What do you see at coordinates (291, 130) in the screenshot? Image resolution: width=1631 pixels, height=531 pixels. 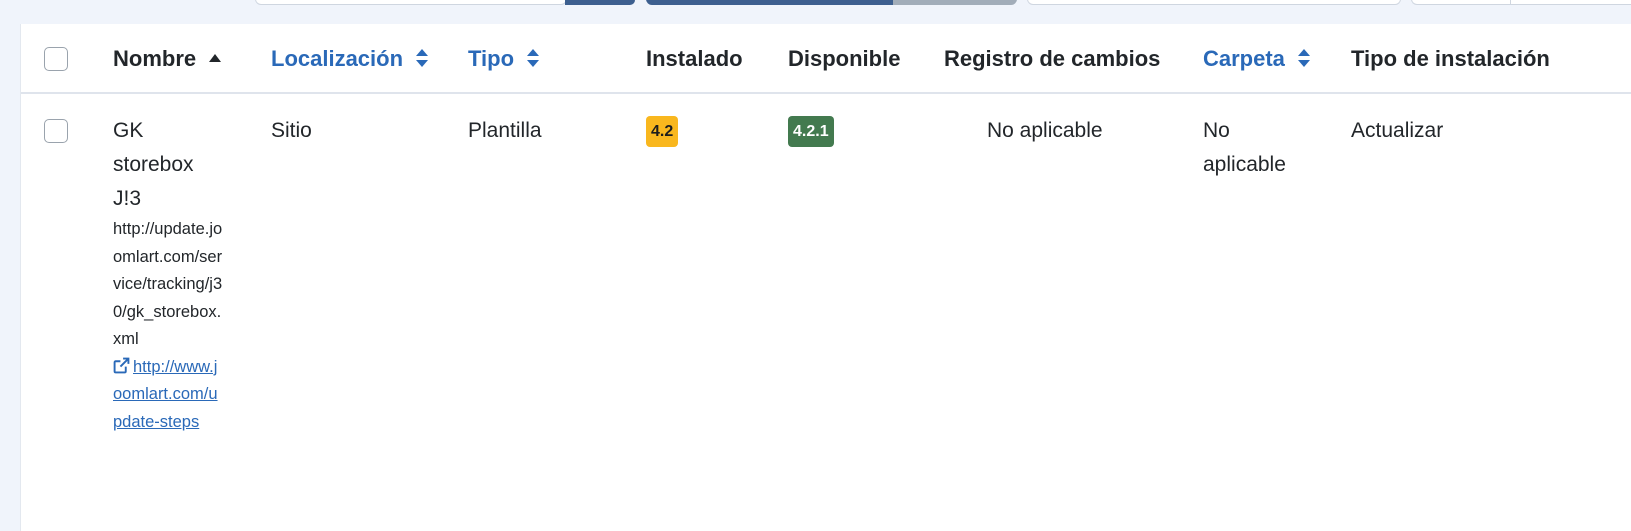 I see `location-cell: Sitio` at bounding box center [291, 130].